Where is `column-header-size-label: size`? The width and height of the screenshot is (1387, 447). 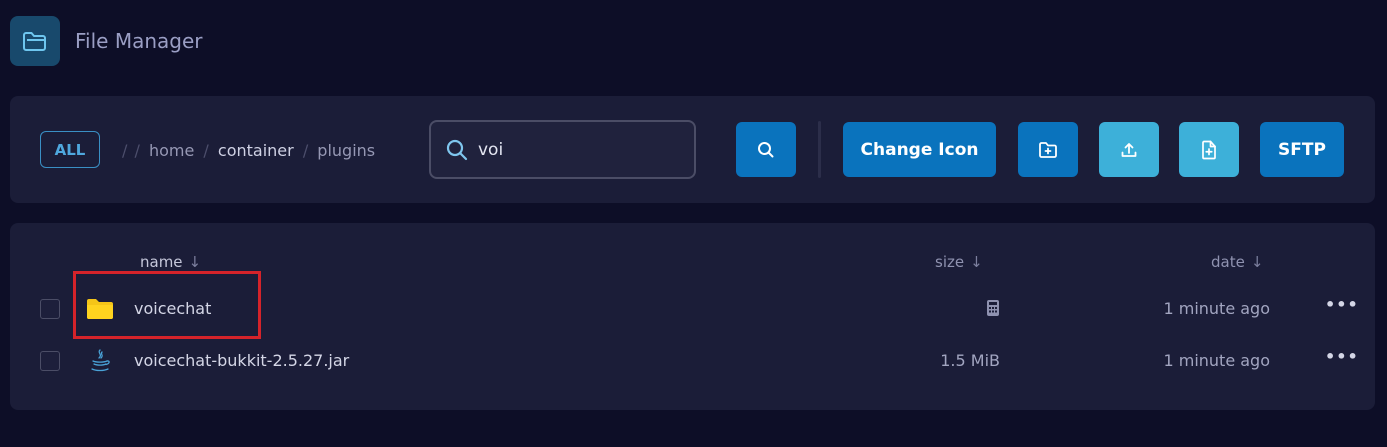 column-header-size-label: size is located at coordinates (950, 262).